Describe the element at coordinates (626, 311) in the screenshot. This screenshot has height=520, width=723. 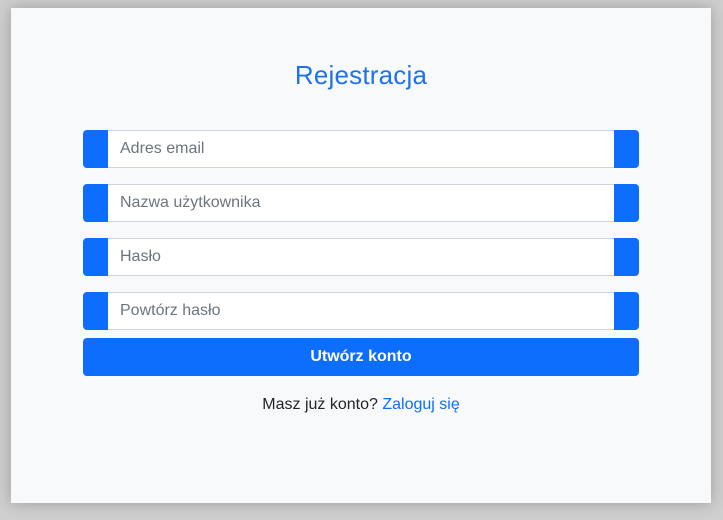
I see `repeat-password-addon-right` at that location.